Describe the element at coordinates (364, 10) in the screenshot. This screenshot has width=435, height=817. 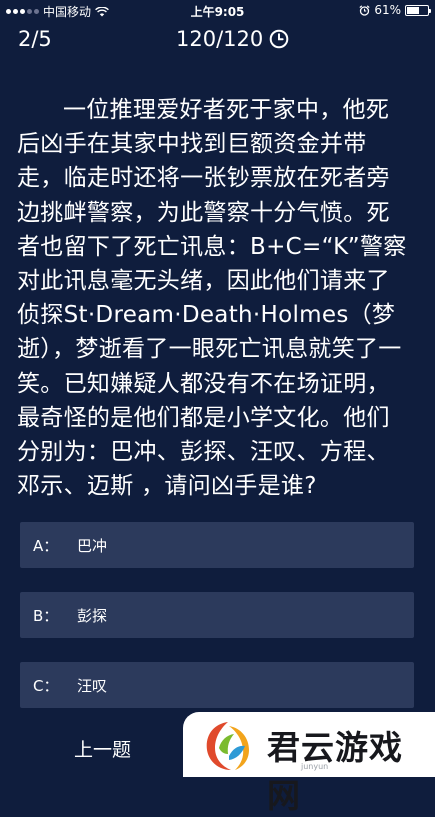
I see `alarm-icon` at that location.